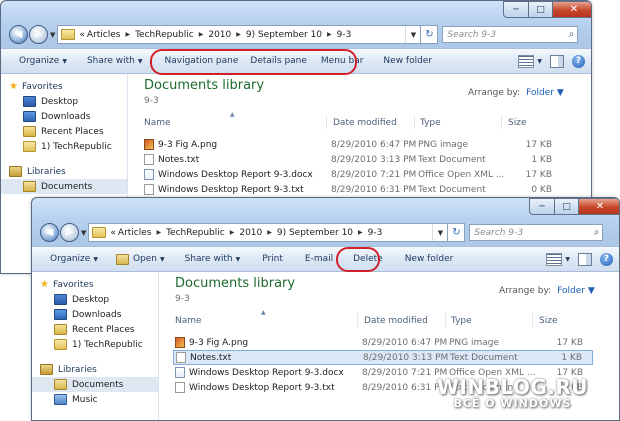 The image size is (620, 421). Describe the element at coordinates (208, 259) in the screenshot. I see `share-with-label: Share with` at that location.